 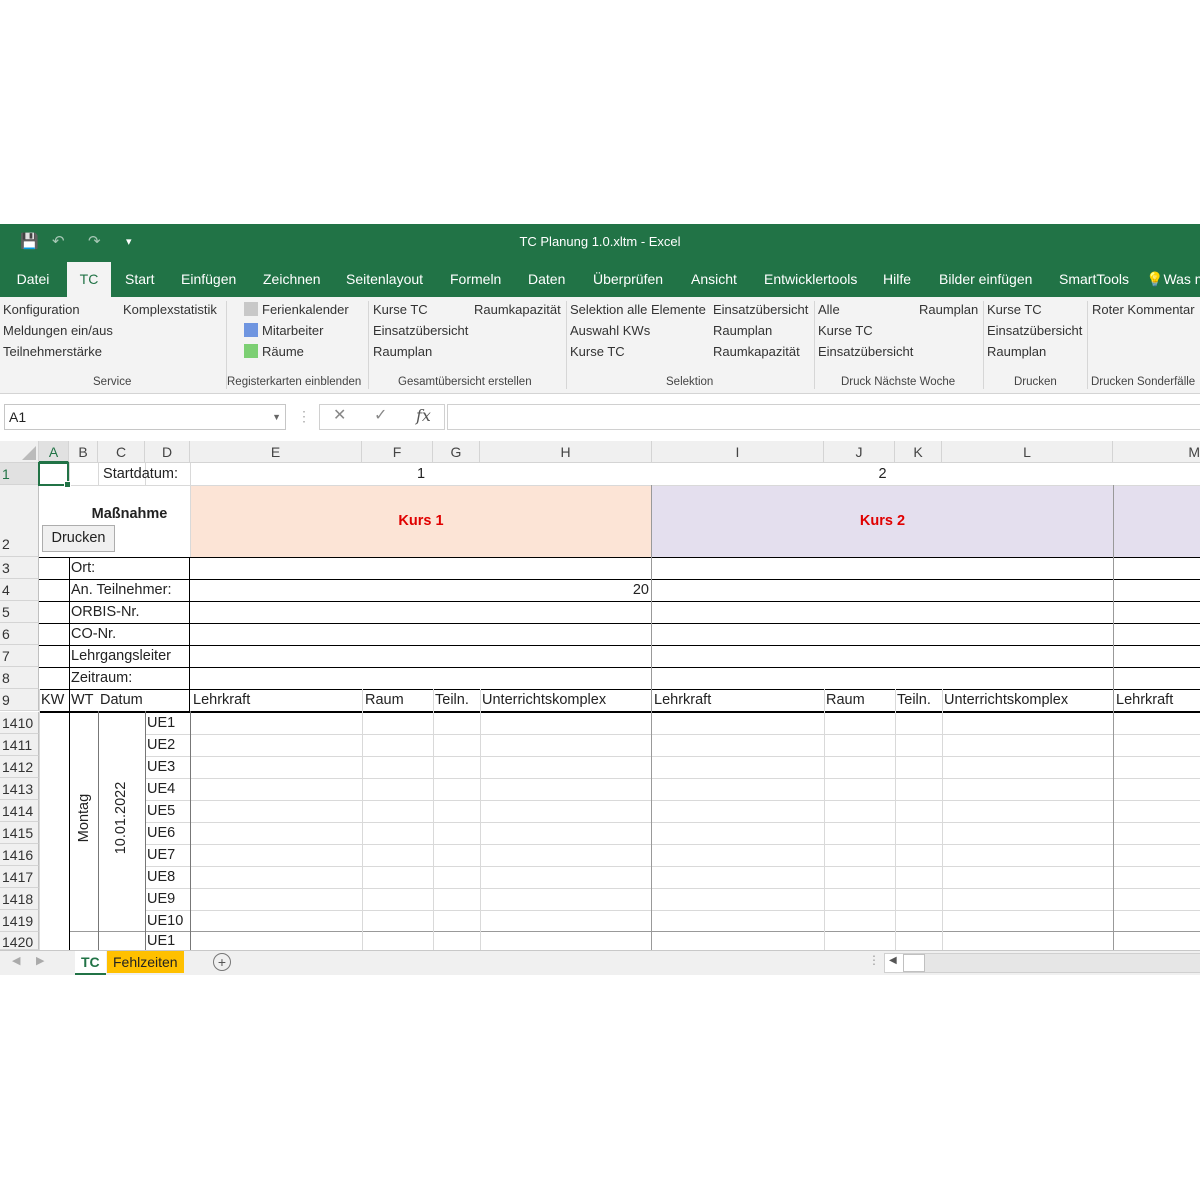 What do you see at coordinates (380, 416) in the screenshot?
I see `enter-icon: ✓` at bounding box center [380, 416].